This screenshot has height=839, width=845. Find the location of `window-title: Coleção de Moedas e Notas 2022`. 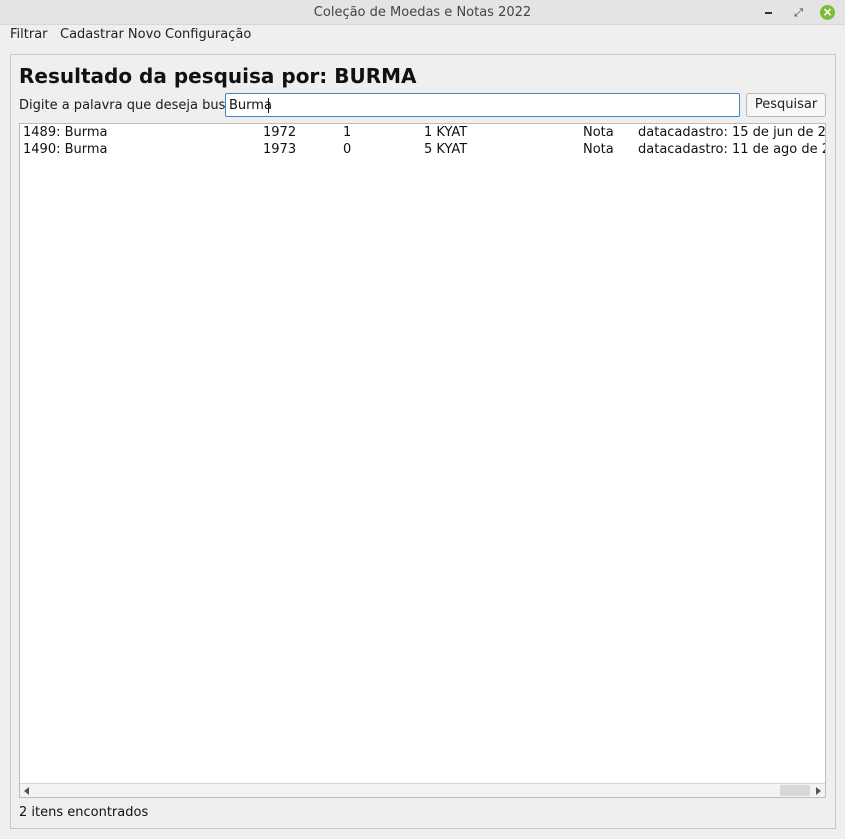

window-title: Coleção de Moedas e Notas 2022 is located at coordinates (422, 12).